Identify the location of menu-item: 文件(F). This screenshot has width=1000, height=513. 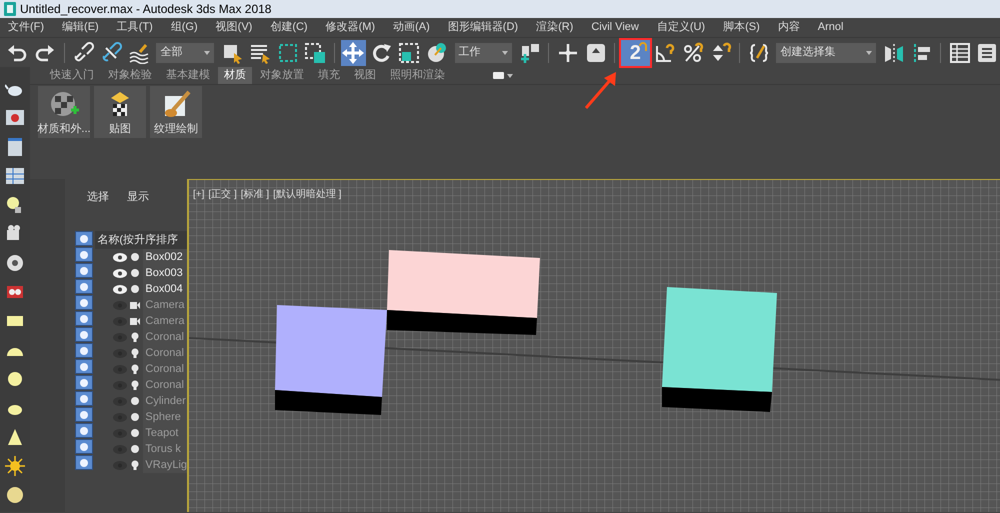
(27, 27).